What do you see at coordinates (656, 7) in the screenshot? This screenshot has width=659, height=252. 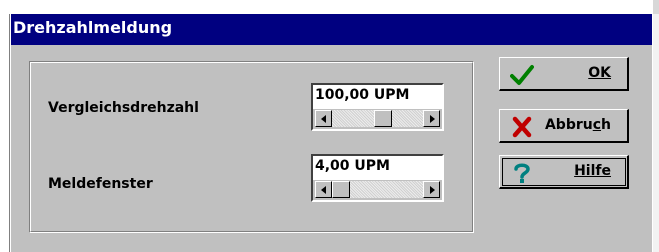 I see `desktop-corner` at bounding box center [656, 7].